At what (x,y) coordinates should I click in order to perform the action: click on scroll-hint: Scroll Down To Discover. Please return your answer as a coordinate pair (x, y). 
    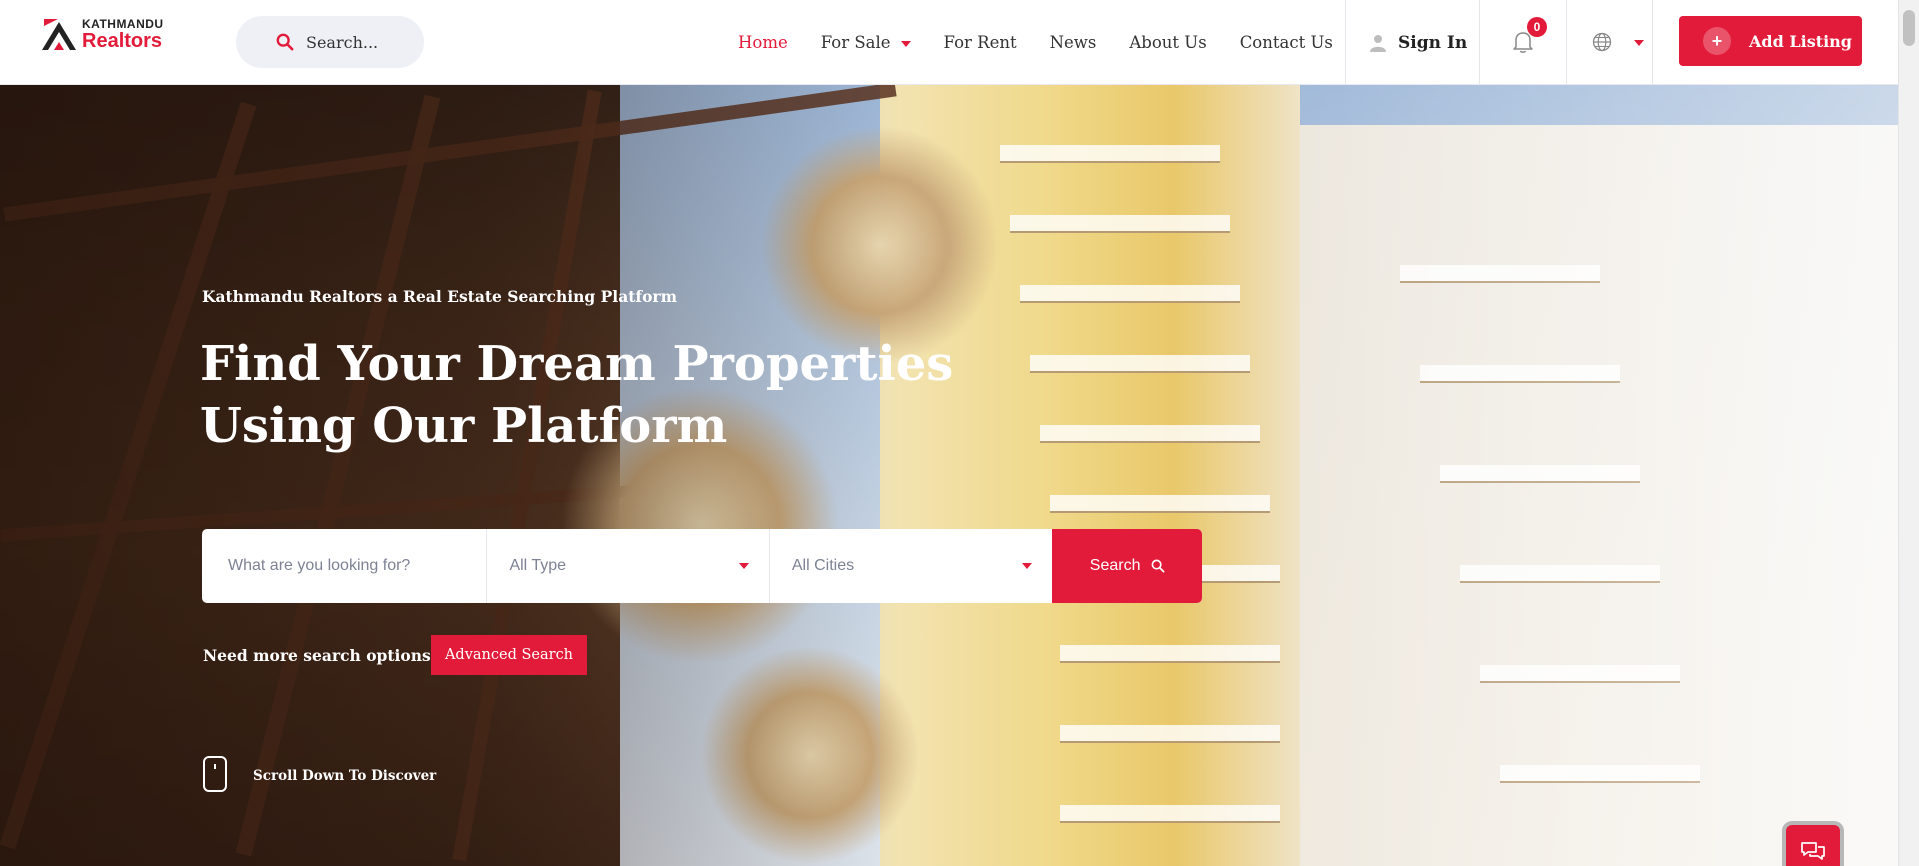
    Looking at the image, I should click on (345, 776).